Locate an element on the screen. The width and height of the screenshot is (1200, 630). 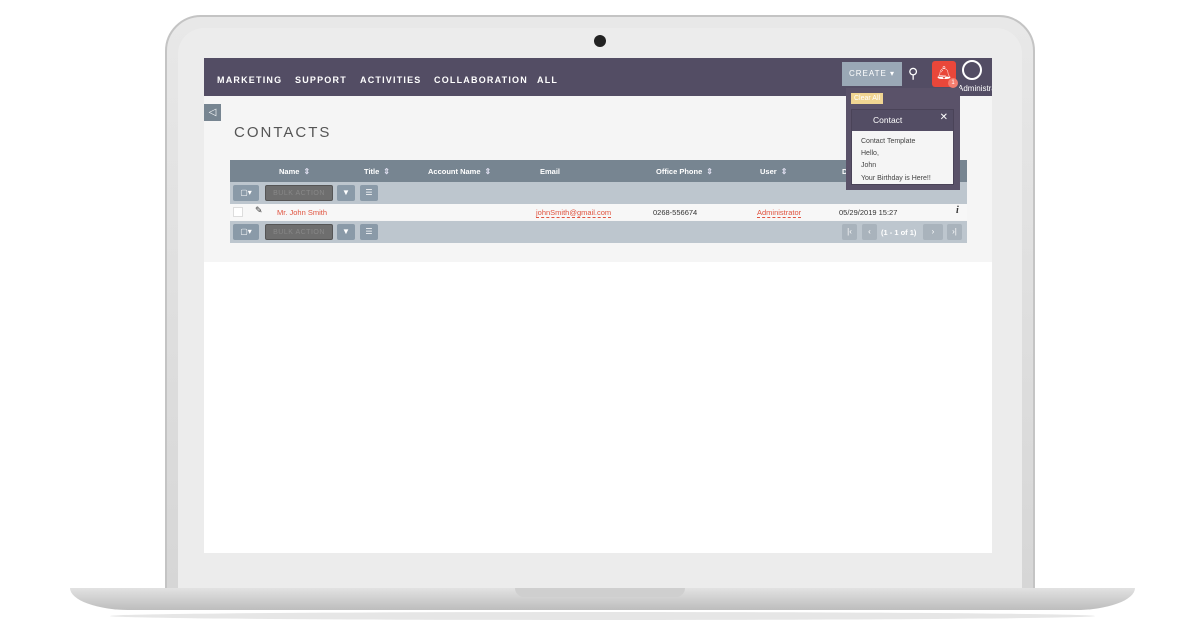
column-user: User ⇕ is located at coordinates (773, 171).